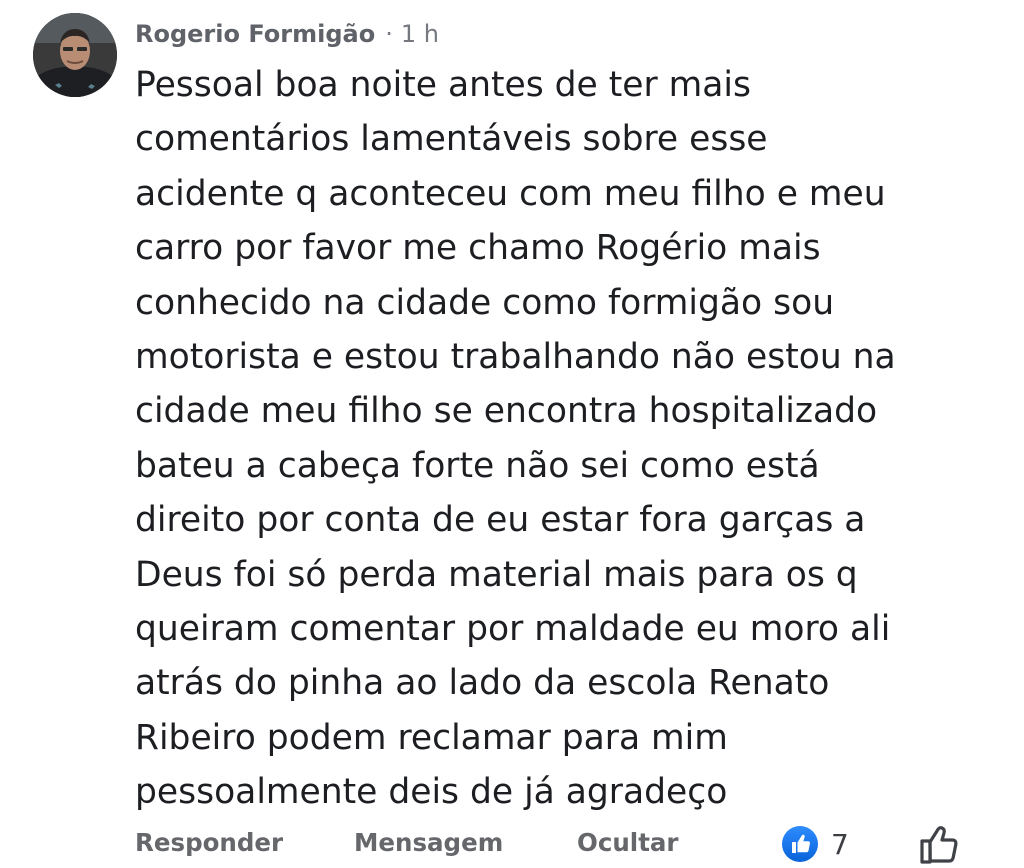 The width and height of the screenshot is (1024, 868). Describe the element at coordinates (209, 842) in the screenshot. I see `reply-button: Responder` at that location.